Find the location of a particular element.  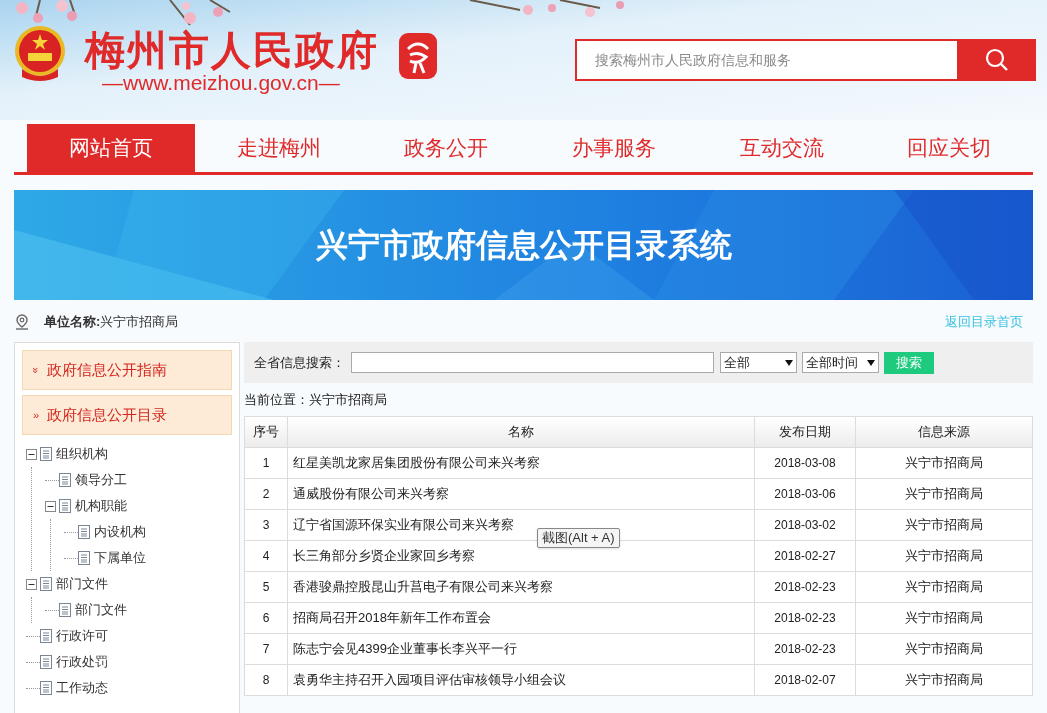

tree-item: 工作动态 is located at coordinates (82, 688).